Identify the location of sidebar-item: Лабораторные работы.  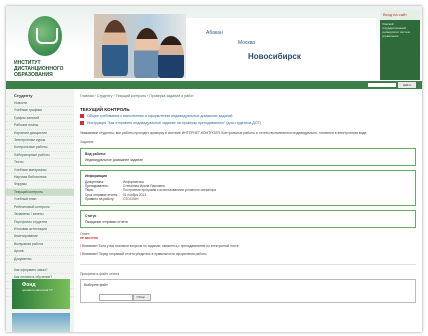
(40, 156).